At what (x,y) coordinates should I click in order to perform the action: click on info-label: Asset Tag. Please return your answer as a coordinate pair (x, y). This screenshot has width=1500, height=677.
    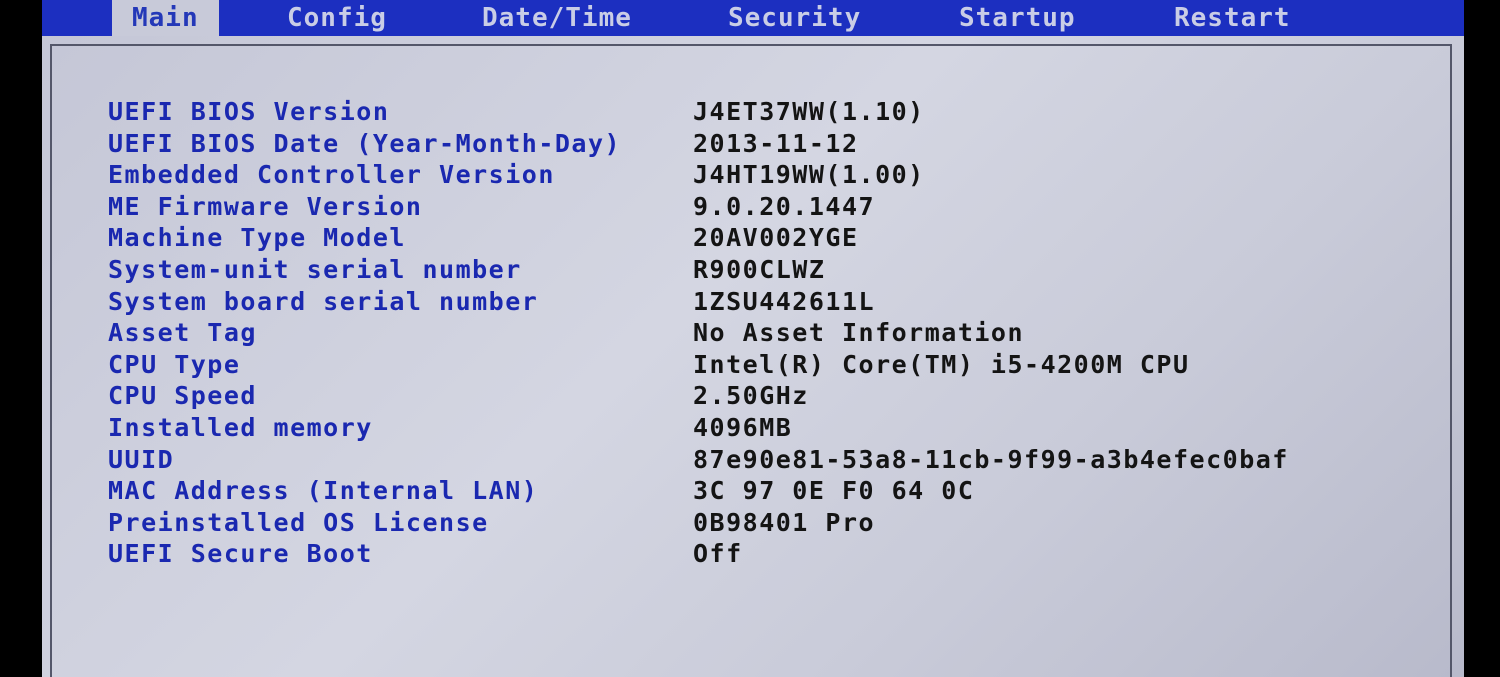
    Looking at the image, I should click on (182, 333).